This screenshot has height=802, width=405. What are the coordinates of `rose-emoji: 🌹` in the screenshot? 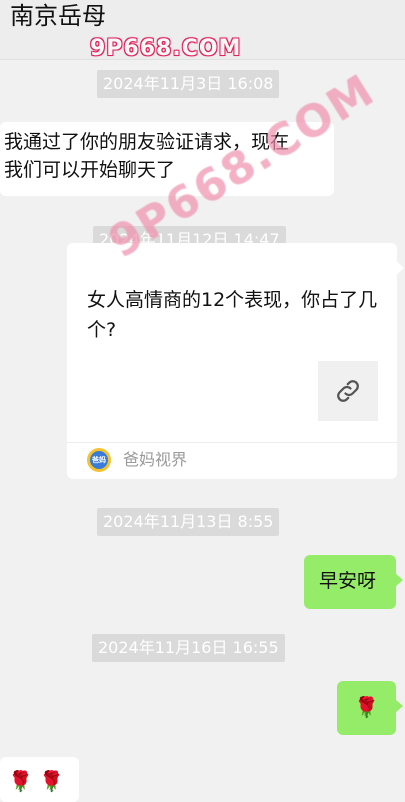 It's located at (366, 707).